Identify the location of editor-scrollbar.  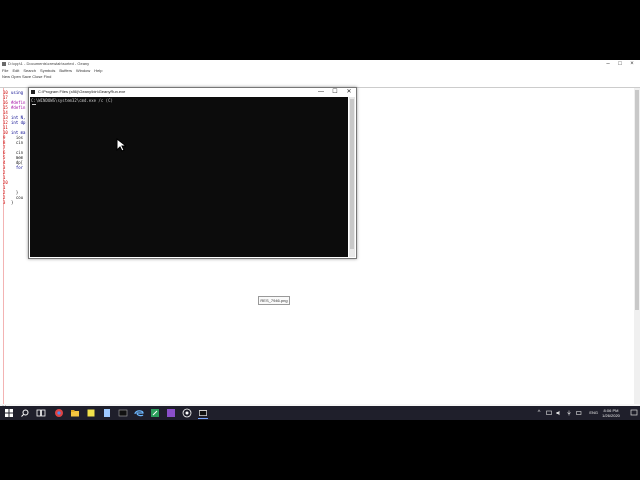
(637, 247).